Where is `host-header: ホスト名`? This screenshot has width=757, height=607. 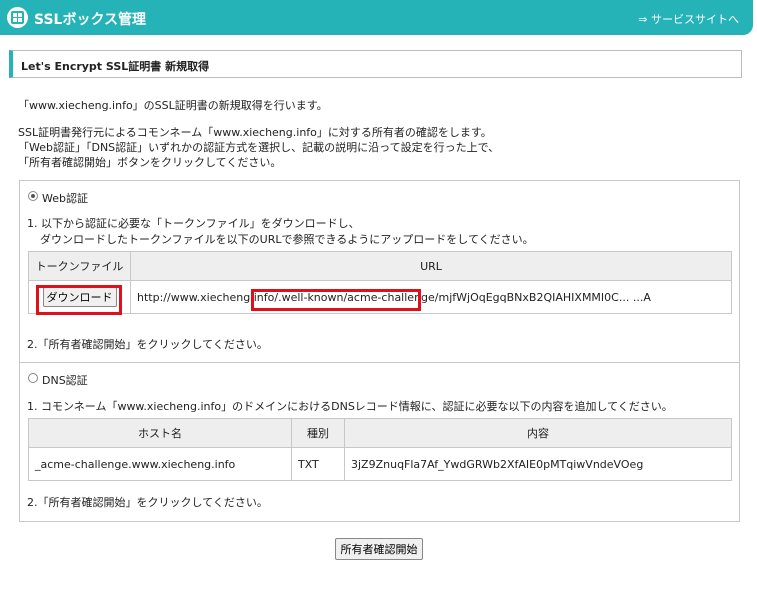 host-header: ホスト名 is located at coordinates (160, 433).